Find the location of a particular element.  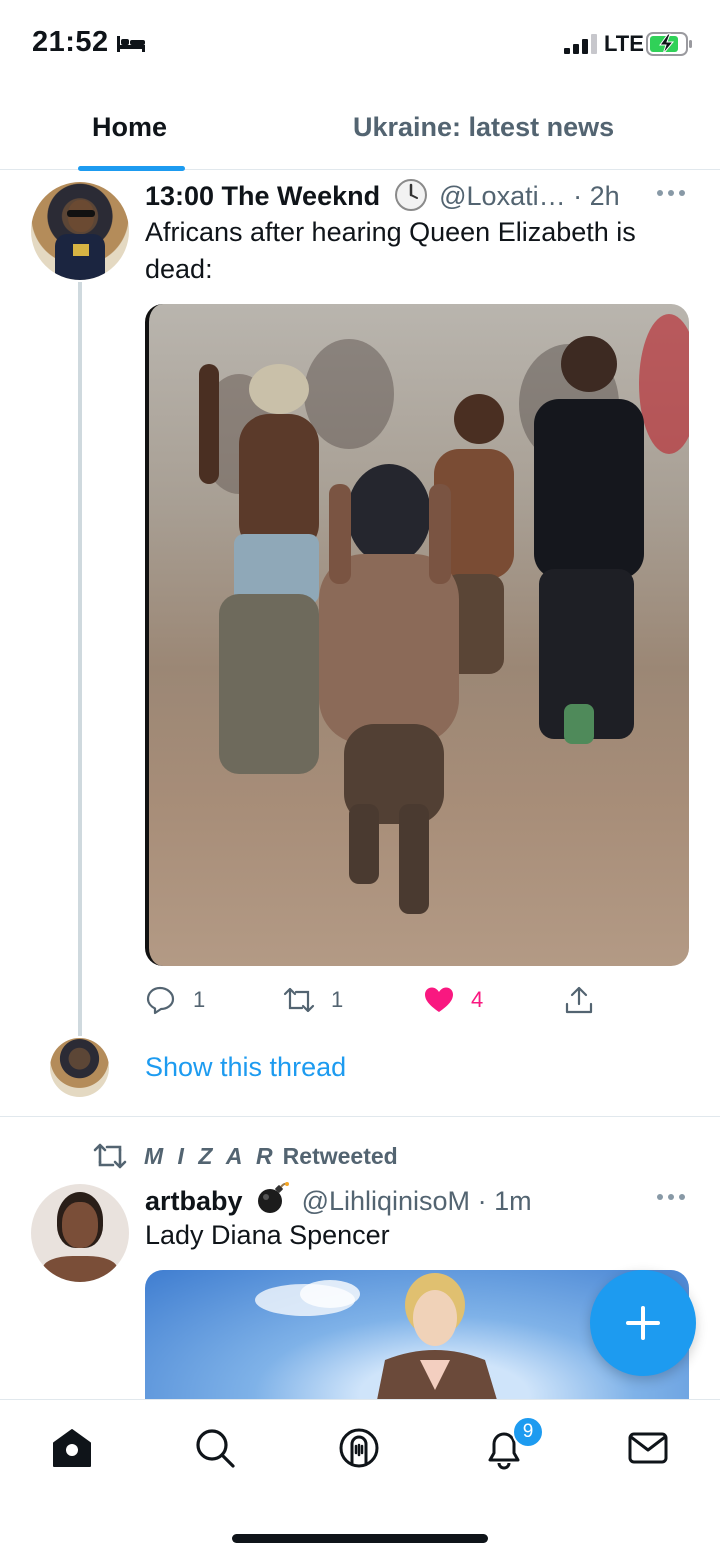

bed-icon is located at coordinates (131, 44).